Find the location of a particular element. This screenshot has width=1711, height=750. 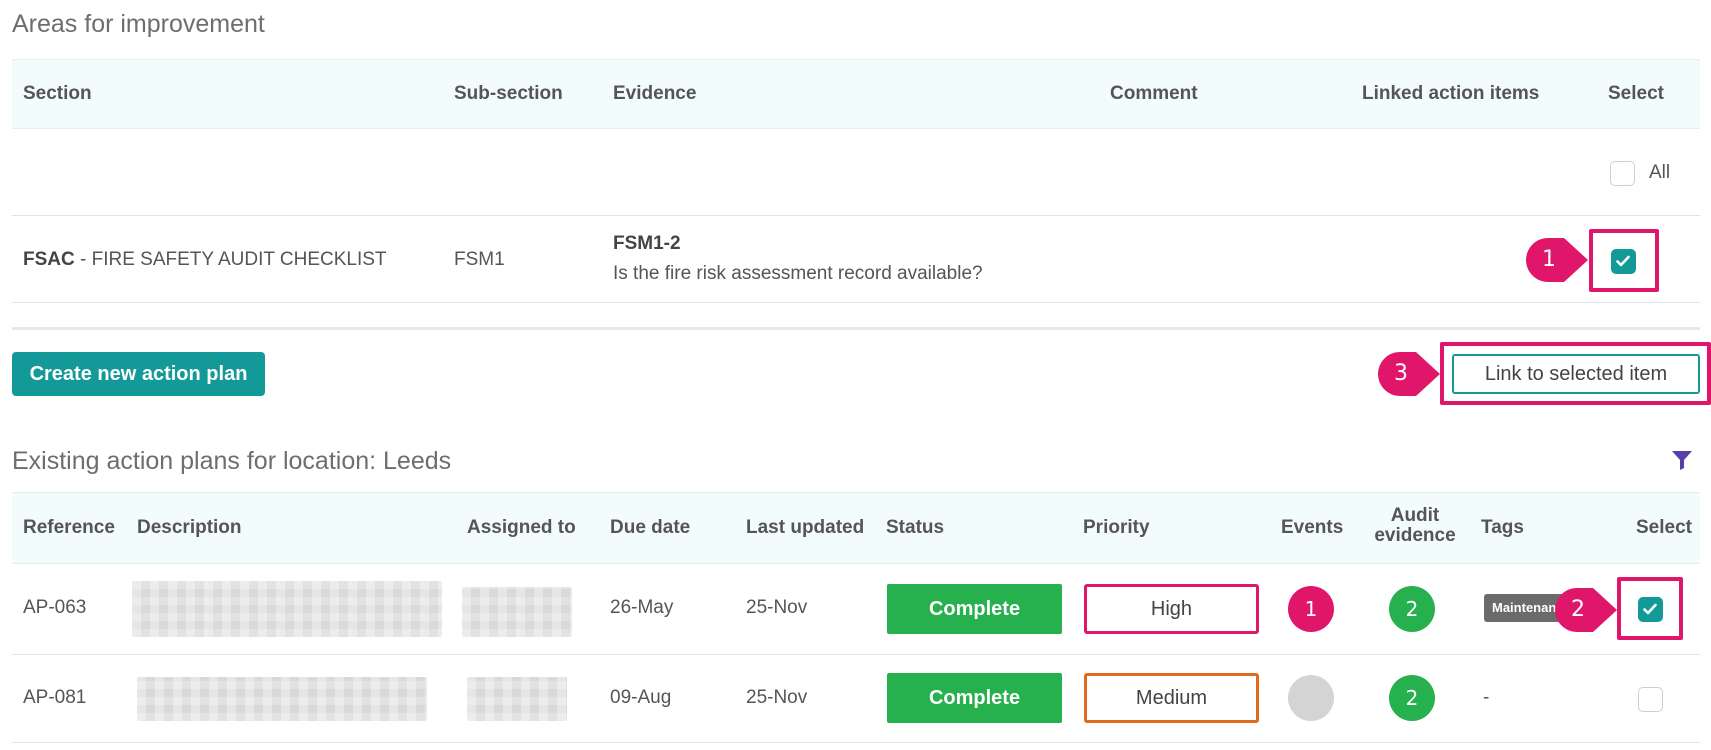

callout-step1: 1 is located at coordinates (1557, 260).